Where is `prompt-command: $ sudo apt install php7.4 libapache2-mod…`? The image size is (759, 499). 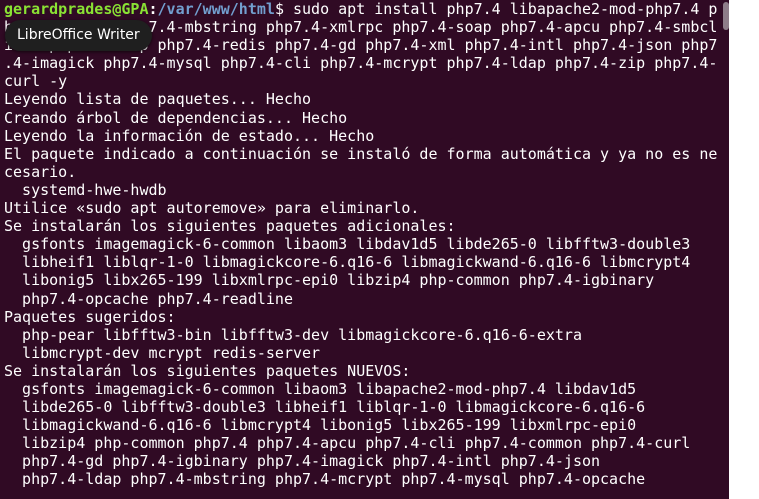
prompt-command: $ sudo apt install php7.4 libapache2-mod… is located at coordinates (496, 9).